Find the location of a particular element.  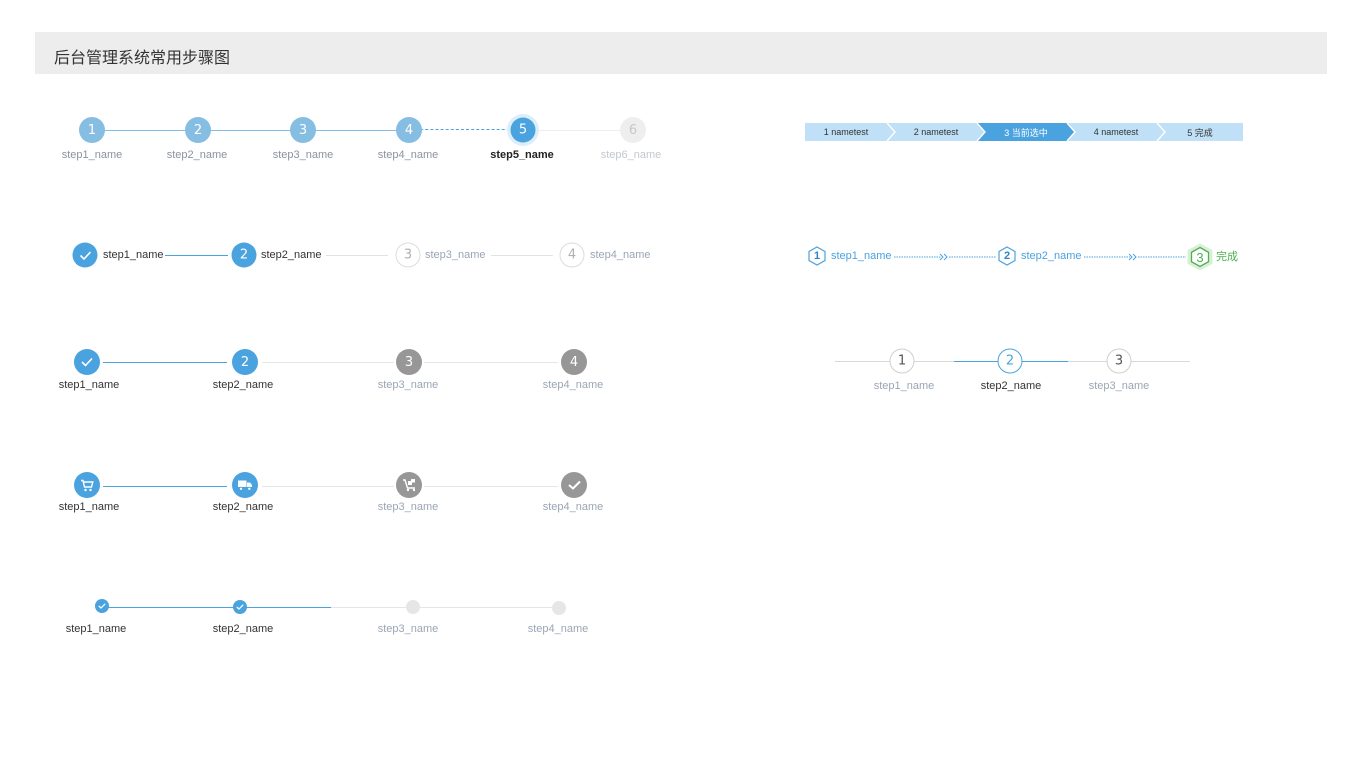

step-2-circle-active: 2 is located at coordinates (1010, 361).